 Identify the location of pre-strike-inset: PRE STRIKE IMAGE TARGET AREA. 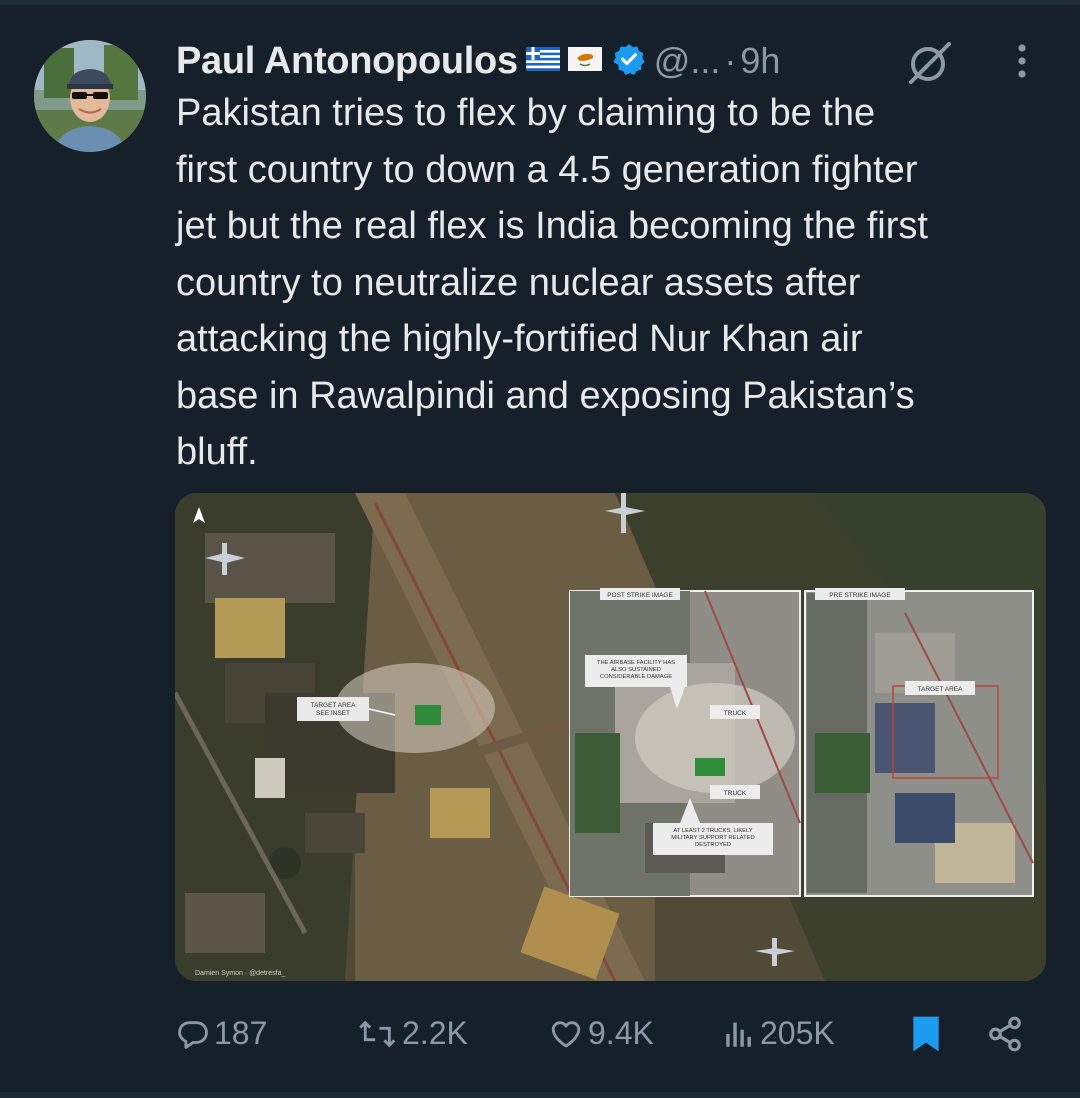
(919, 742).